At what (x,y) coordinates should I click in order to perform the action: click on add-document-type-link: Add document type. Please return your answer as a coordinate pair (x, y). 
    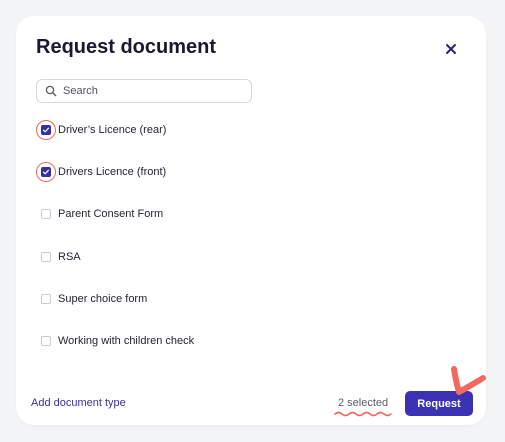
    Looking at the image, I should click on (78, 403).